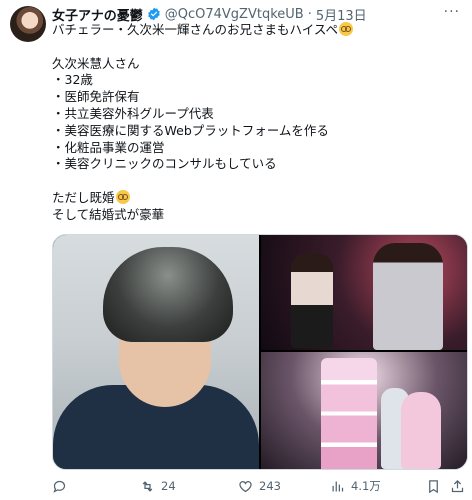  What do you see at coordinates (72, 80) in the screenshot?
I see `tweet-line-4: ・32歳` at bounding box center [72, 80].